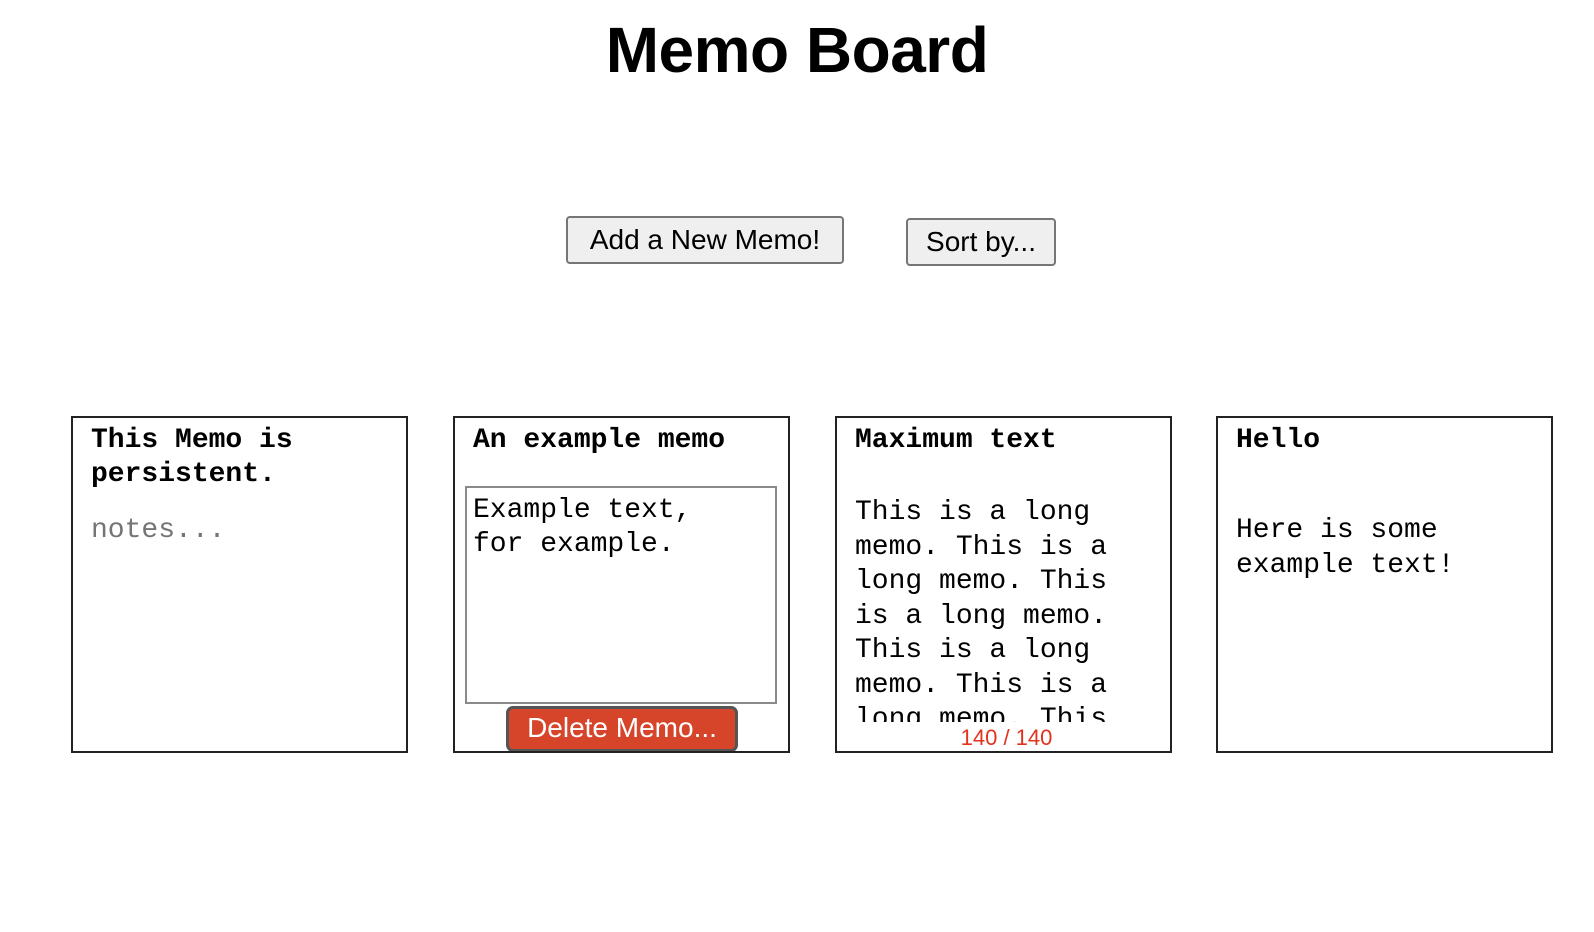 The height and width of the screenshot is (932, 1594). Describe the element at coordinates (239, 458) in the screenshot. I see `memo-title: This Memo is persistent.` at that location.